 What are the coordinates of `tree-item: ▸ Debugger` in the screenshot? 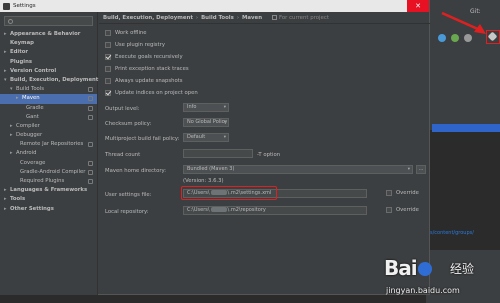 It's located at (48, 135).